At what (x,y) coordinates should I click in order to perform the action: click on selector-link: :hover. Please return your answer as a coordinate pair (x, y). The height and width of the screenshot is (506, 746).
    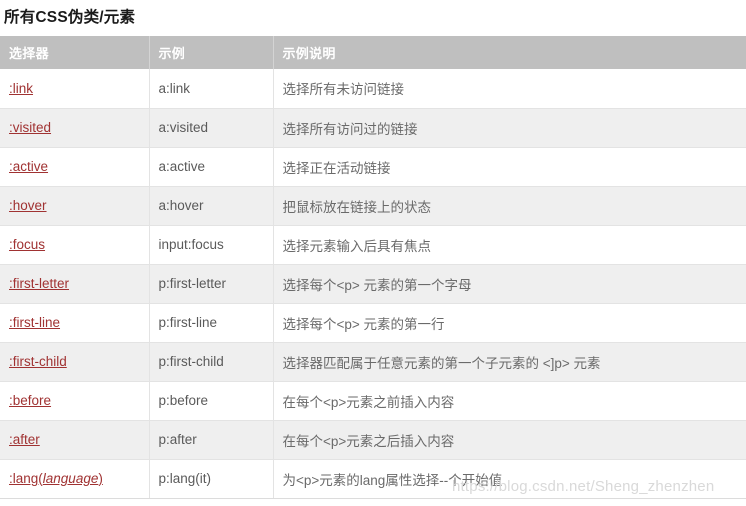
    Looking at the image, I should click on (28, 205).